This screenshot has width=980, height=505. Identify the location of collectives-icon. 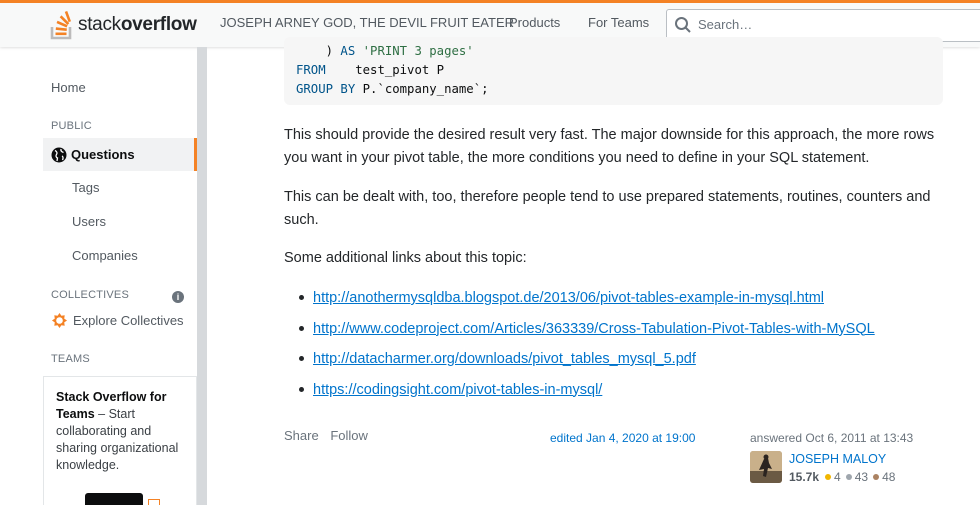
(59, 320).